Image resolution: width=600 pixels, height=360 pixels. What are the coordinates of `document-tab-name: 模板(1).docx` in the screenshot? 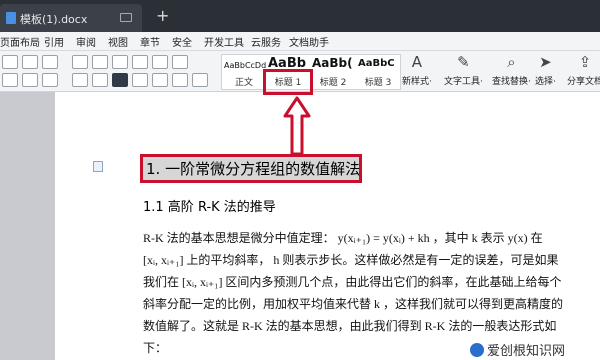 It's located at (54, 19).